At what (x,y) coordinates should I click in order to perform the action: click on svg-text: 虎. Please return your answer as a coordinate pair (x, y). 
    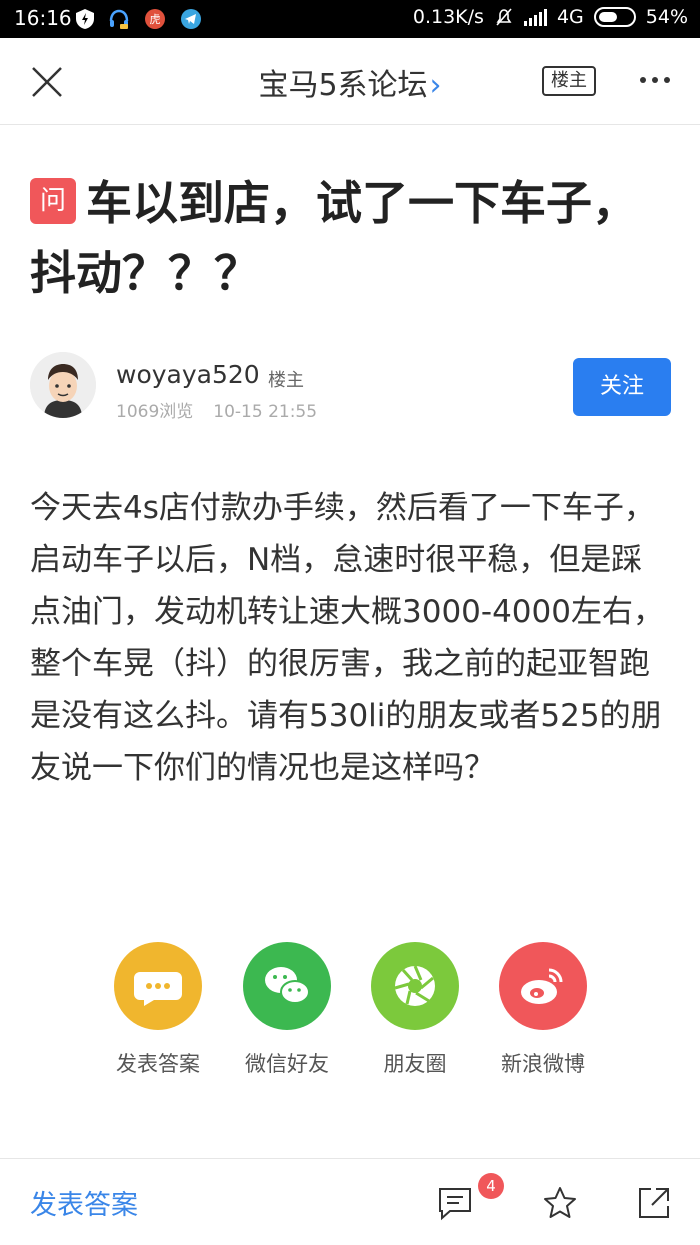
    Looking at the image, I should click on (155, 19).